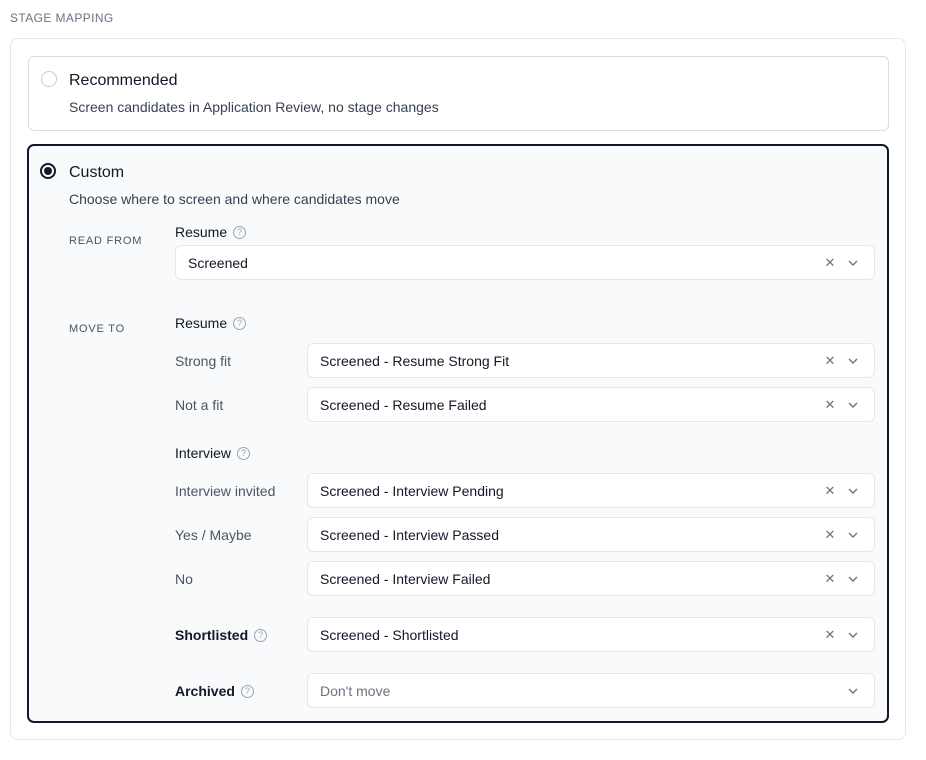  Describe the element at coordinates (591, 534) in the screenshot. I see `yes-maybe-select: Screened - Interview Passed ✕` at that location.